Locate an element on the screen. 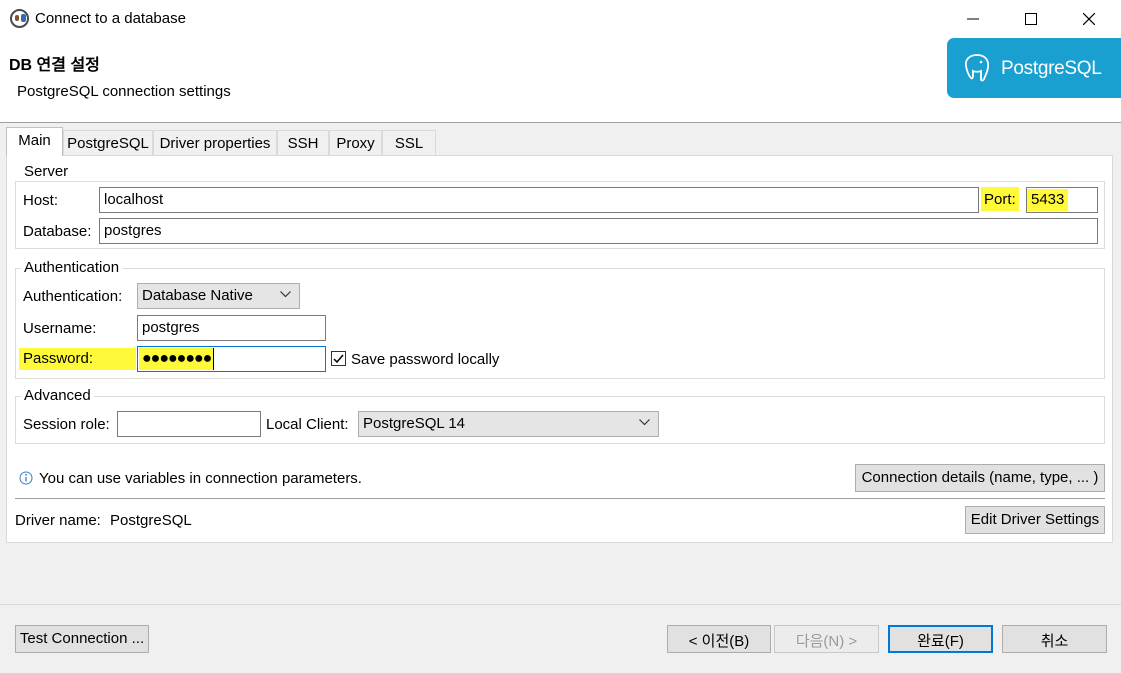  close-button is located at coordinates (1089, 19).